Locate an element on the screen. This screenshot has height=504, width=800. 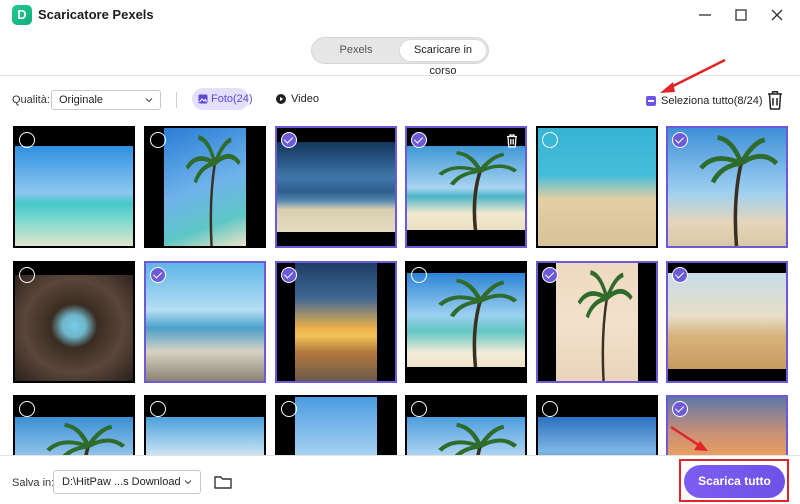
filter-video-label: Video is located at coordinates (305, 99).